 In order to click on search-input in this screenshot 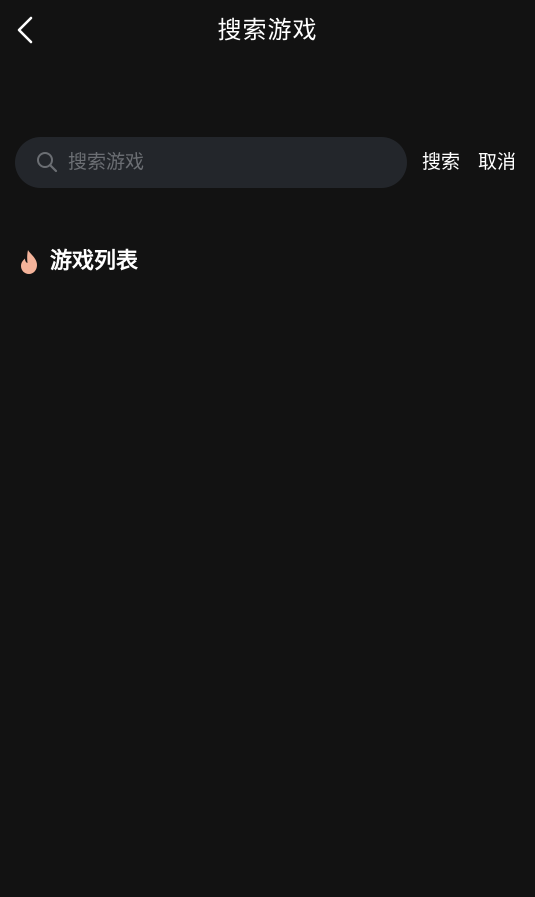, I will do `click(228, 162)`.